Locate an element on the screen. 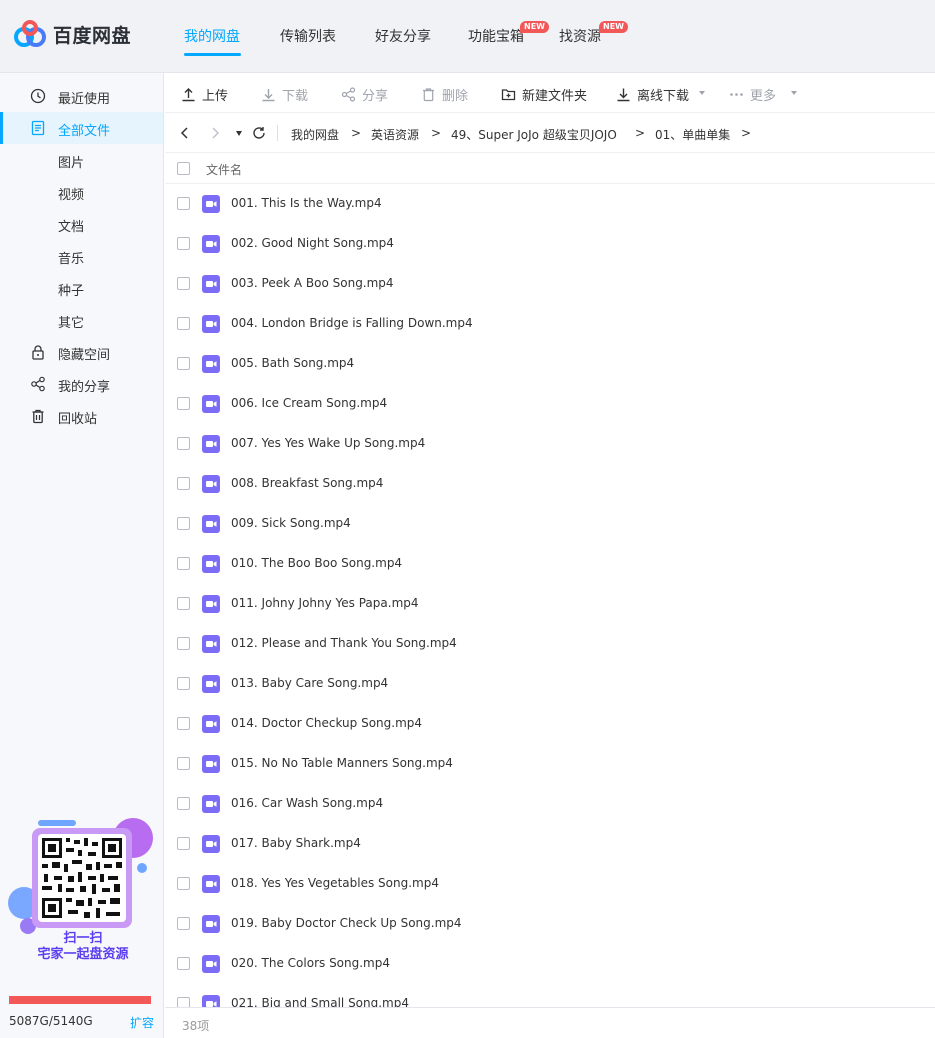 This screenshot has height=1038, width=935. file-row: 001. This Is the Way.mp4 is located at coordinates (550, 204).